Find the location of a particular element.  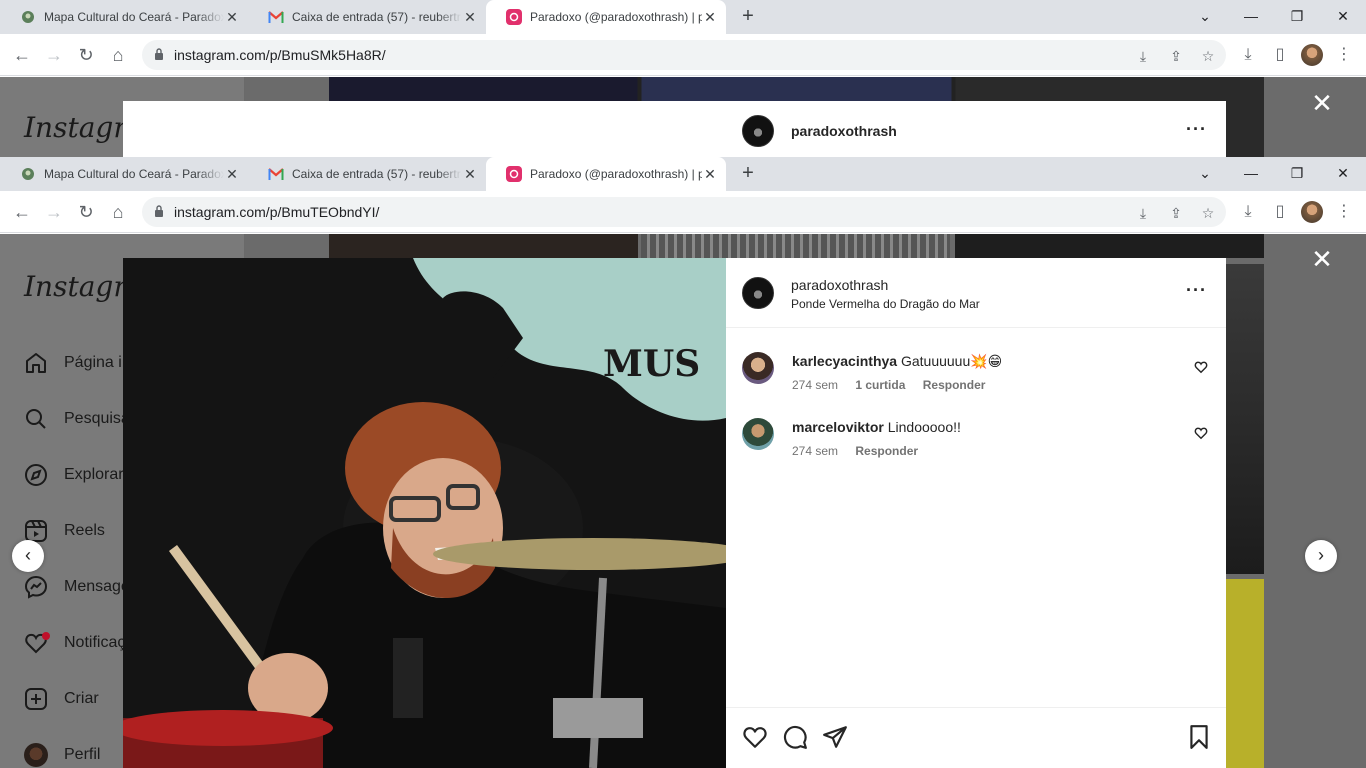

tab-title: Paradoxo (@paradoxothrash) | p is located at coordinates (616, 17).